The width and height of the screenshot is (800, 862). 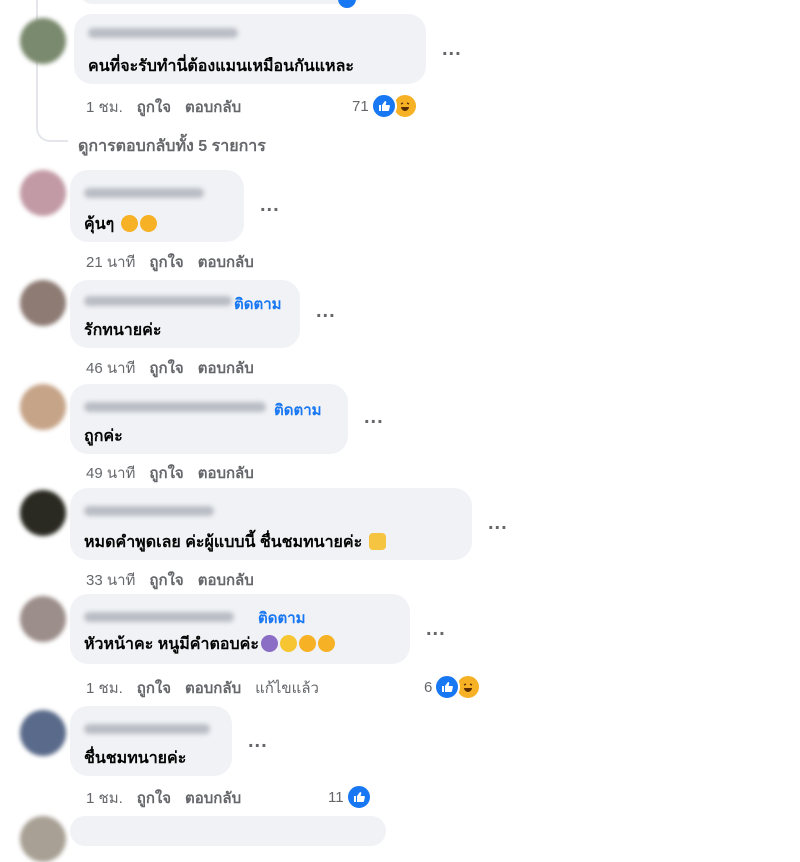 What do you see at coordinates (123, 330) in the screenshot?
I see `comment-text: รักทนายค่ะ` at bounding box center [123, 330].